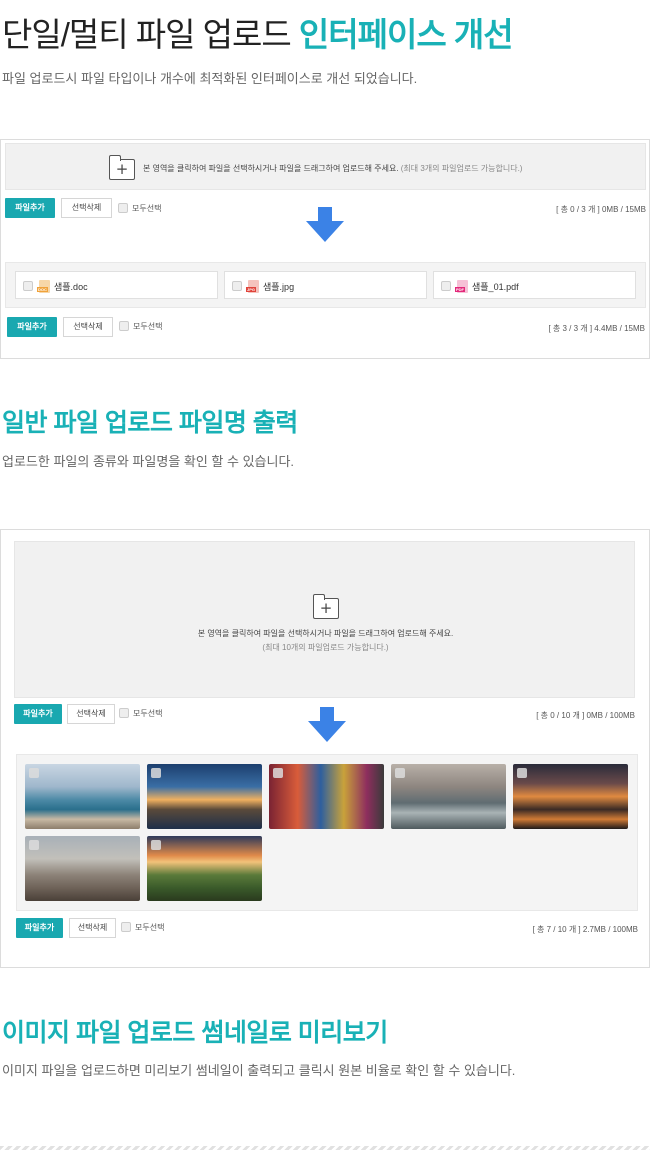  I want to click on section1-title: 단일/멀티 파일 업로드 인터페이스 개선, so click(258, 32).